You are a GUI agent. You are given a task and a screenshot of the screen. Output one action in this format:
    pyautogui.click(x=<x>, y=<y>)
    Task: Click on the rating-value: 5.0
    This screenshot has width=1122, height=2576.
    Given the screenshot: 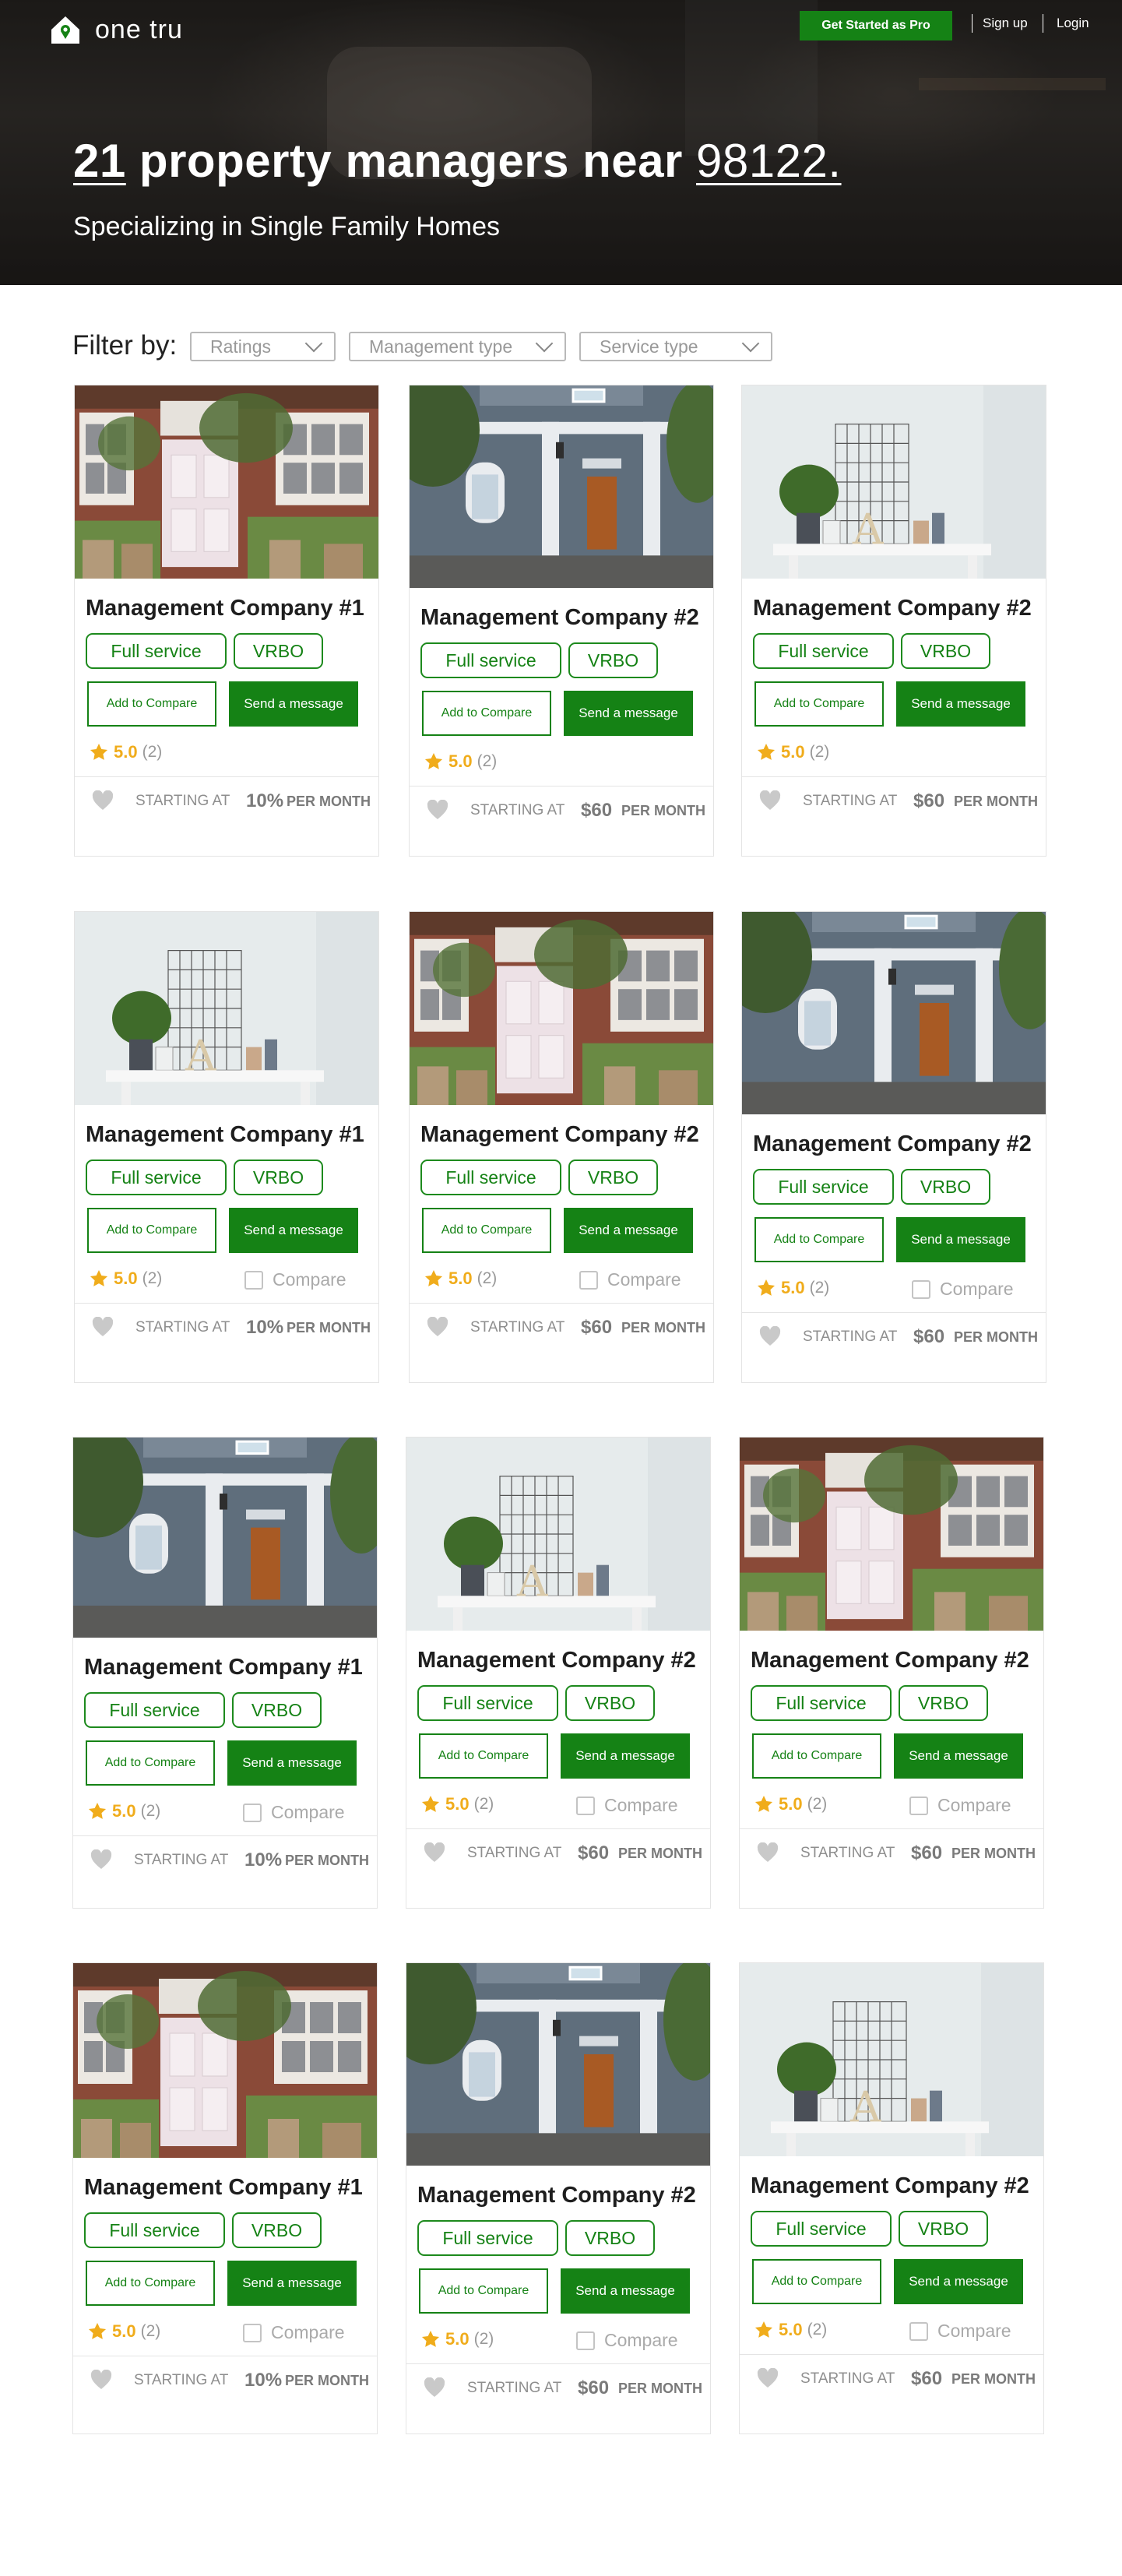 What is the action you would take?
    pyautogui.click(x=793, y=752)
    